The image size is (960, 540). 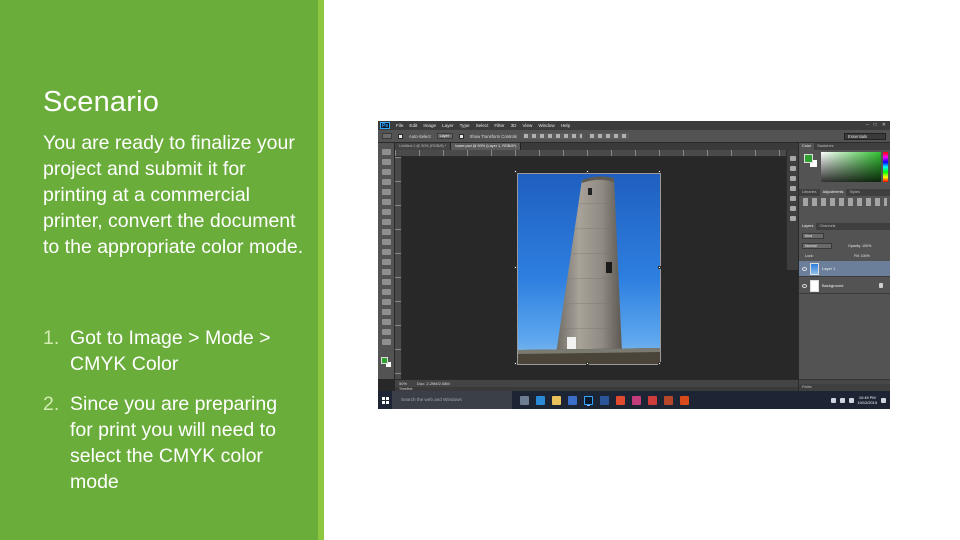 I want to click on tab-color: Color, so click(x=807, y=146).